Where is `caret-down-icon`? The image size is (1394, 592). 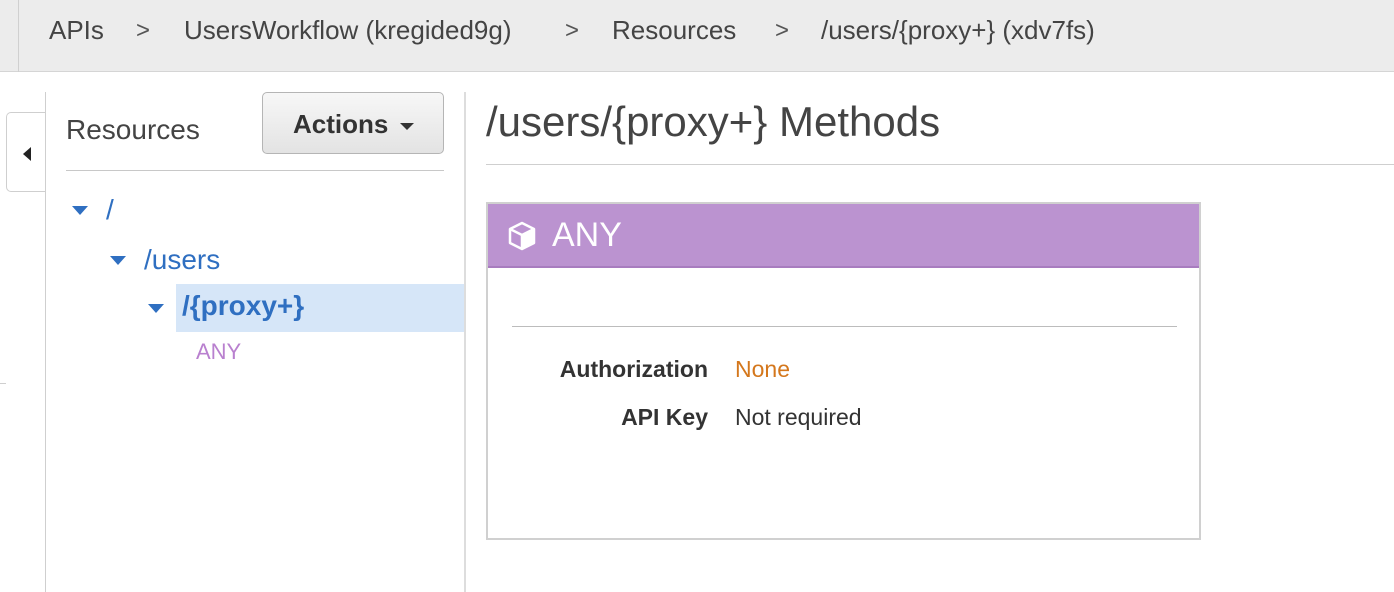 caret-down-icon is located at coordinates (407, 126).